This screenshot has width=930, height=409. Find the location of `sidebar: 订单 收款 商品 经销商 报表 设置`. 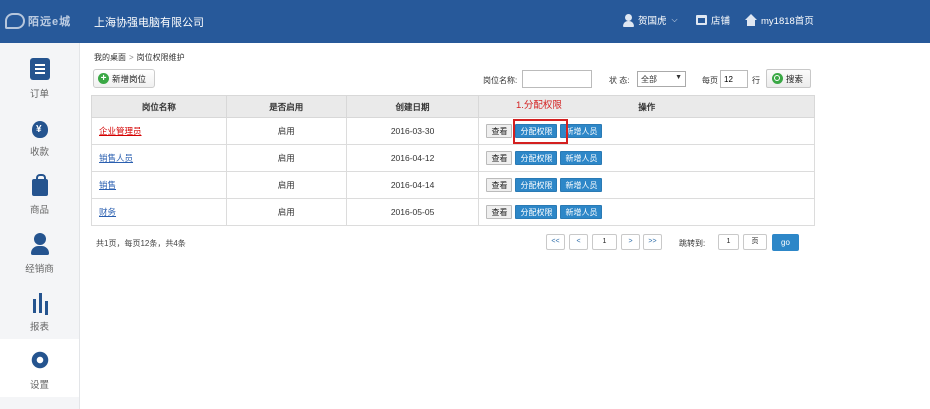

sidebar: 订单 收款 商品 经销商 报表 设置 is located at coordinates (40, 226).